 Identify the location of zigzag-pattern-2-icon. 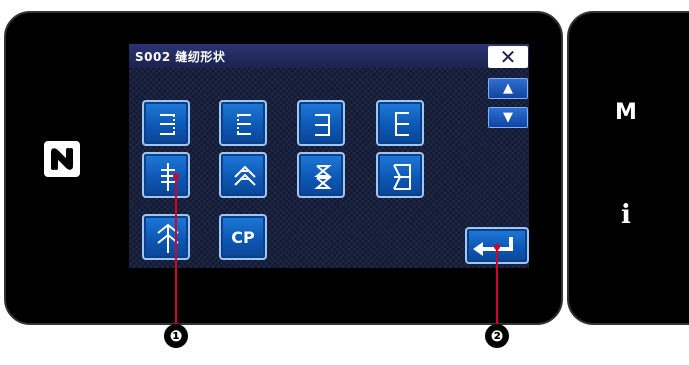
(244, 124).